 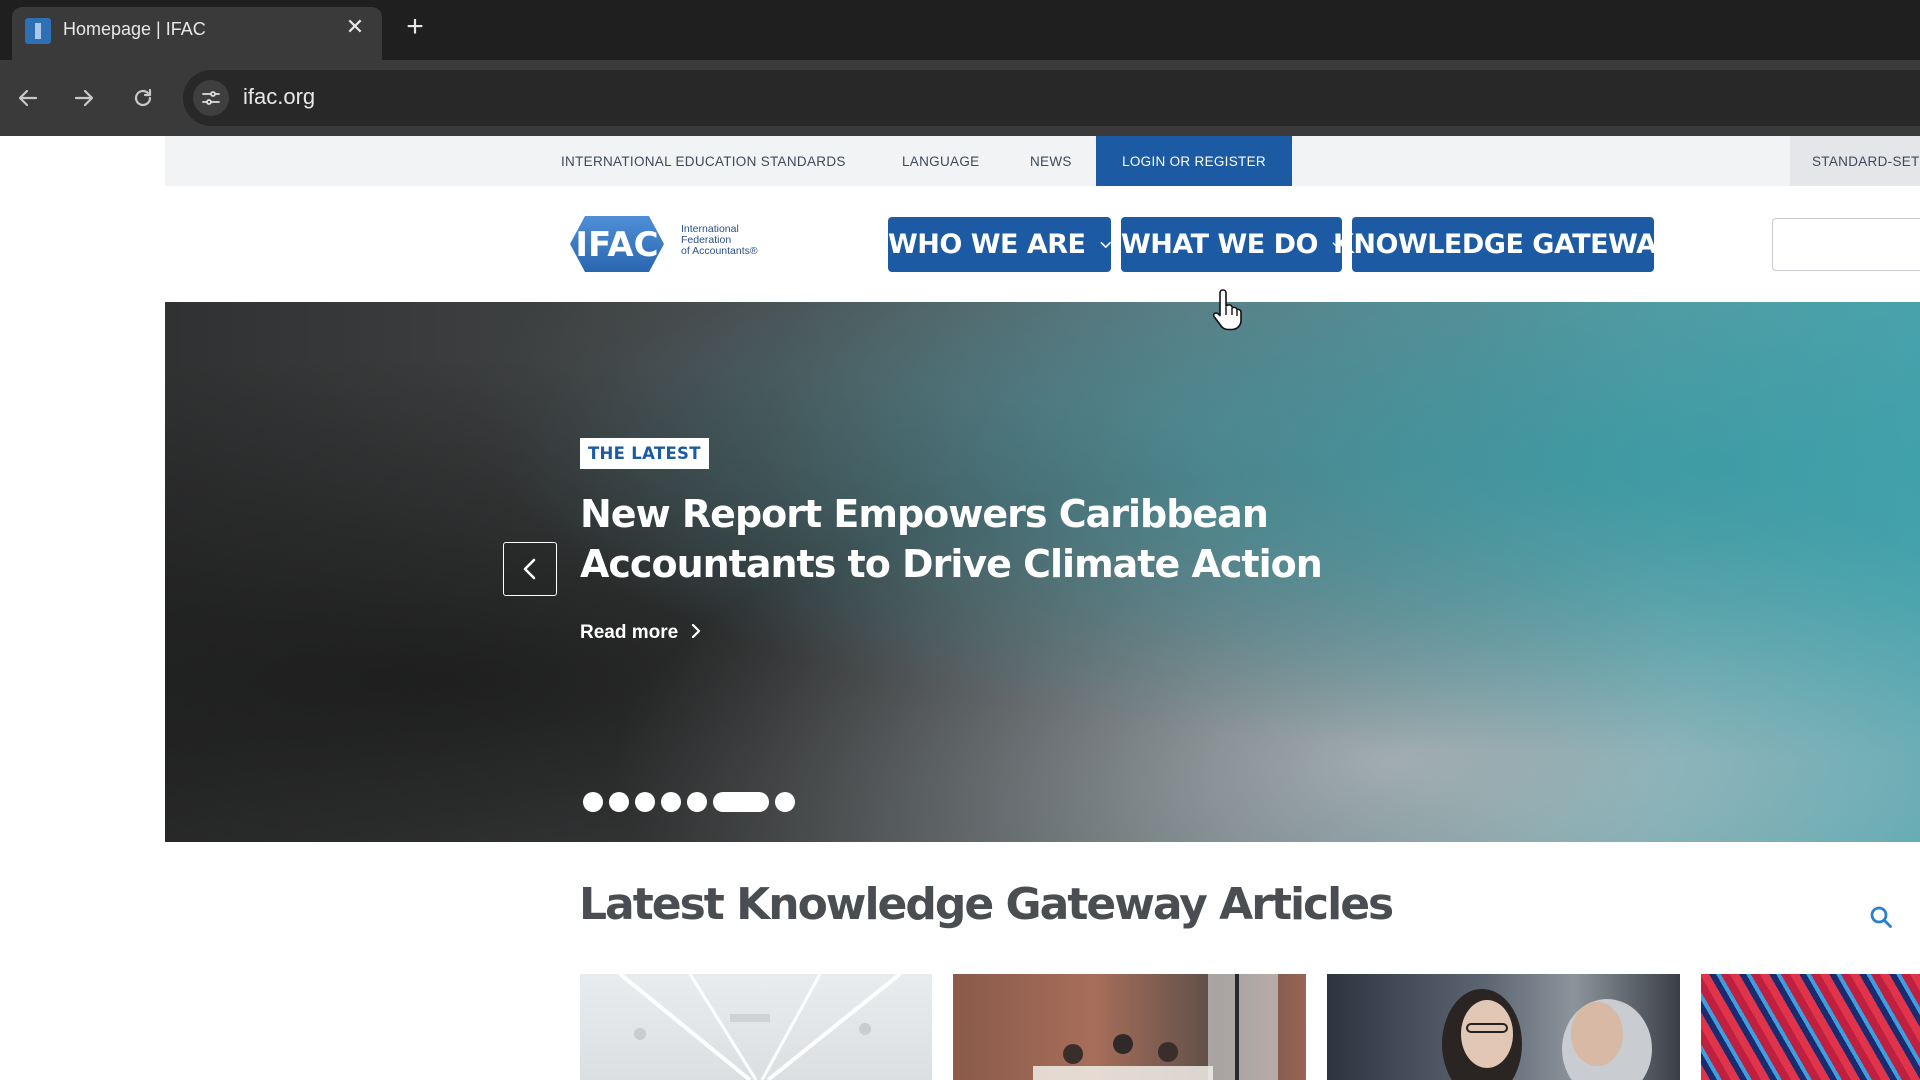 I want to click on nav-knowledge-gateway: KNOWLEDGE GATEWAY, so click(x=1503, y=244).